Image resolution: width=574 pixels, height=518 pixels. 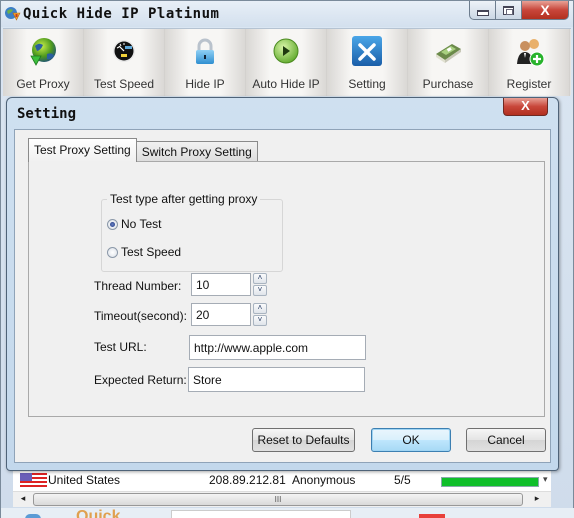 What do you see at coordinates (205, 84) in the screenshot?
I see `toolbar-label: Hide IP` at bounding box center [205, 84].